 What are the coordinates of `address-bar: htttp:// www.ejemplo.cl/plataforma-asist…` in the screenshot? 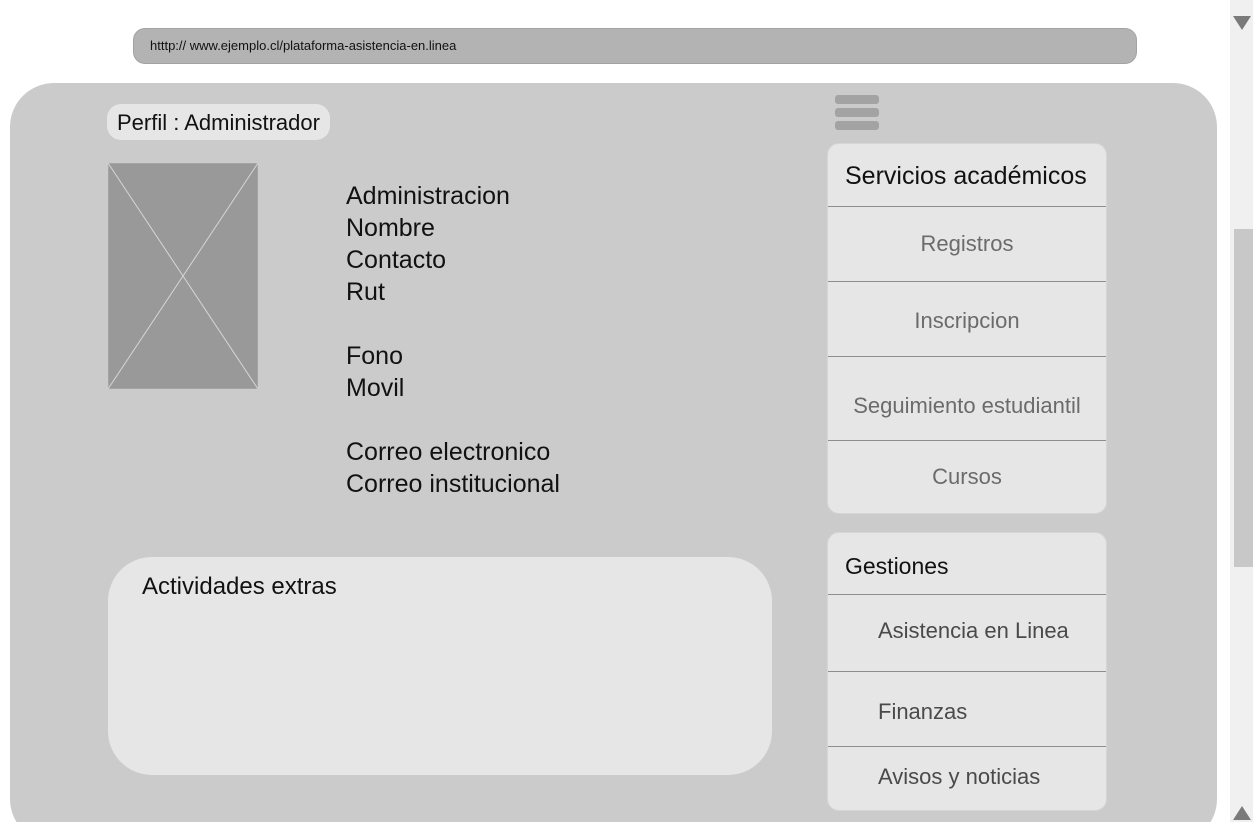 It's located at (635, 46).